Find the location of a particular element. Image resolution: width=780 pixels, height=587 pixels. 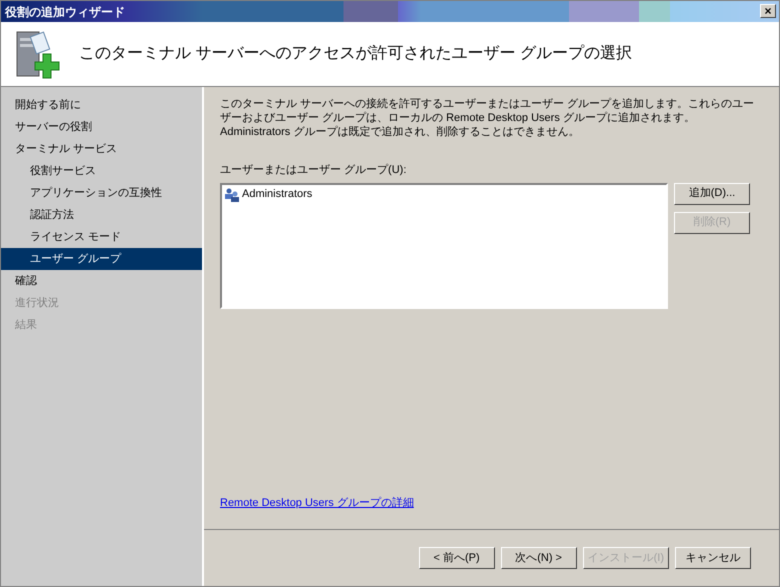

window-title: 役割の追加ウィザード is located at coordinates (64, 12).